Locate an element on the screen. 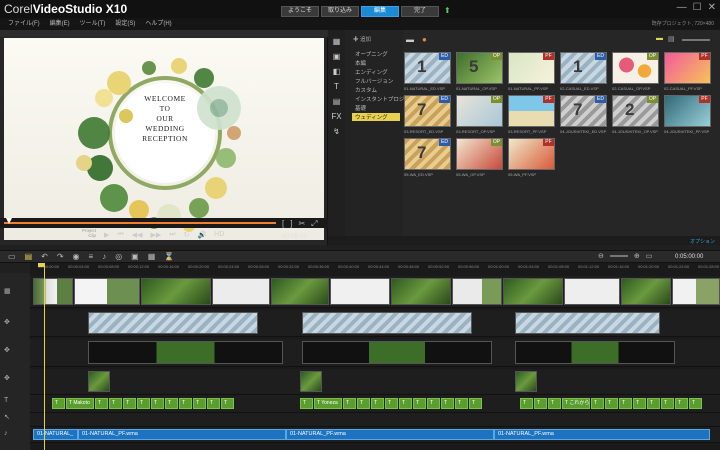  video-track-icon: ▦ is located at coordinates (7, 291).